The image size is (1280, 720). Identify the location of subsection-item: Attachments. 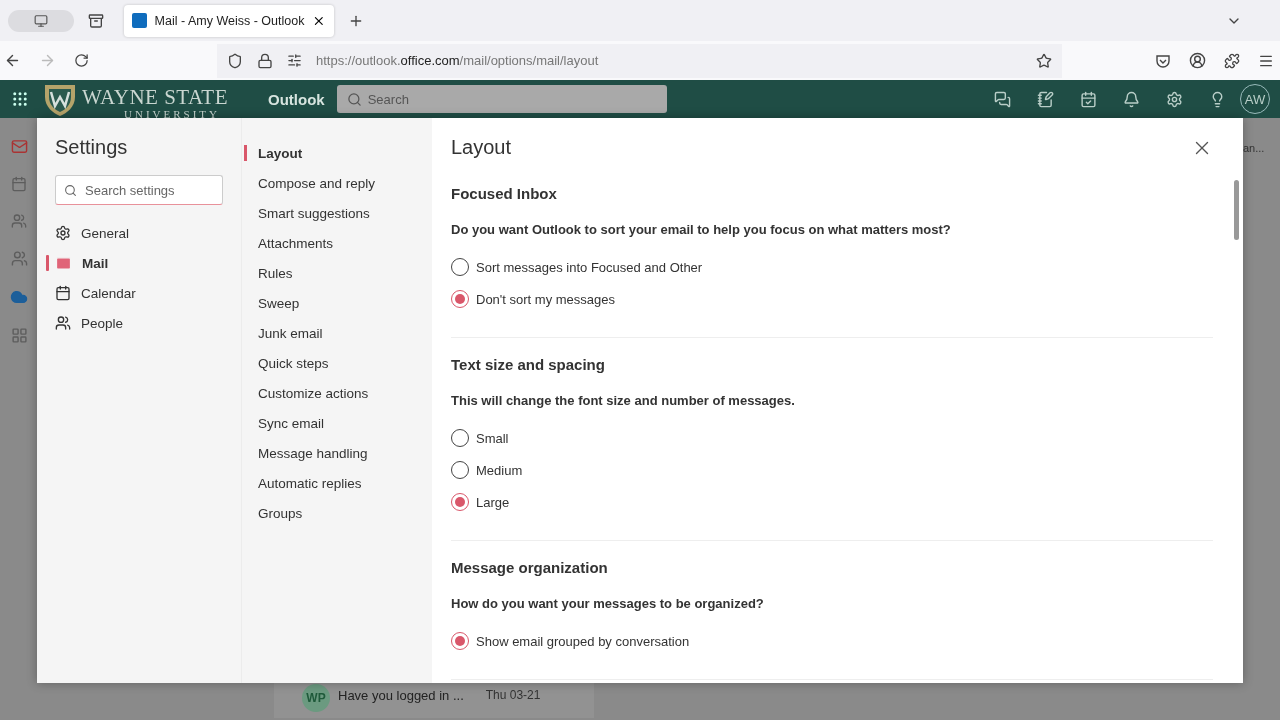
(338, 243).